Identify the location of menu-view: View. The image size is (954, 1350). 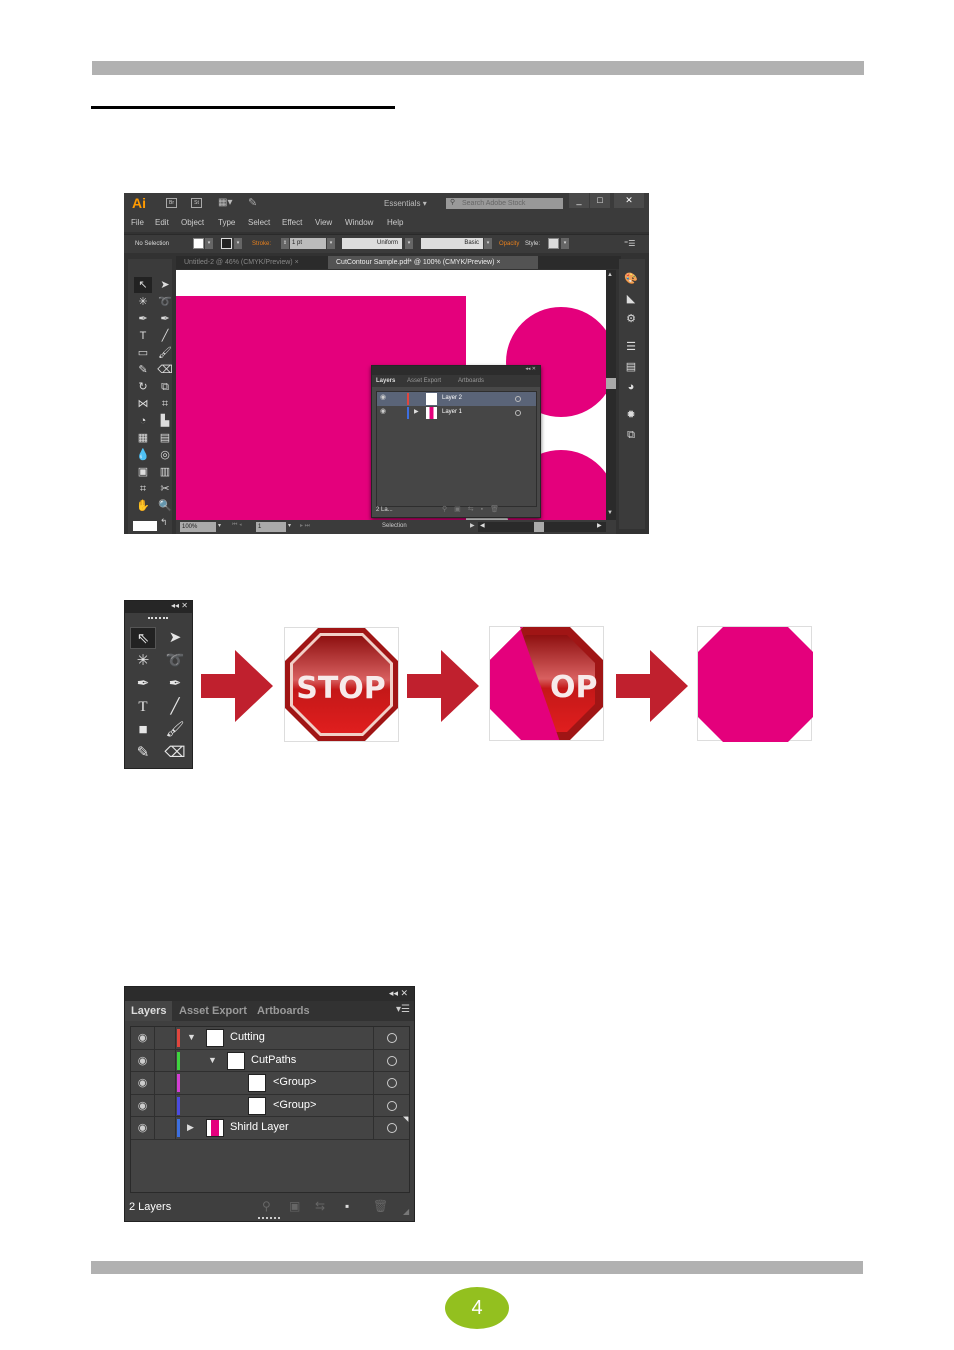
(323, 222).